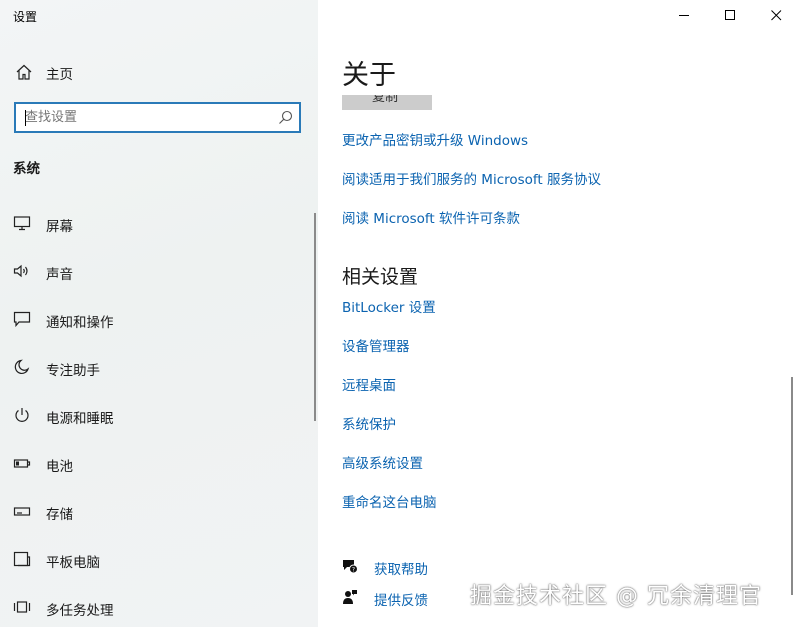 The image size is (796, 627). I want to click on storage-icon, so click(22, 511).